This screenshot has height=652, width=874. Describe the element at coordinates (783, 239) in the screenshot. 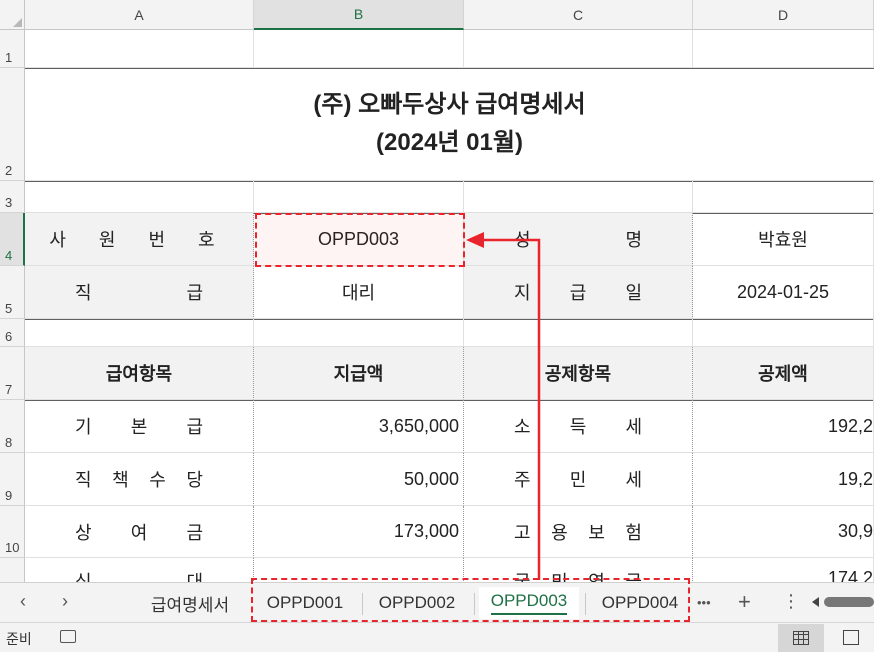

I see `name-value: 박효원` at that location.